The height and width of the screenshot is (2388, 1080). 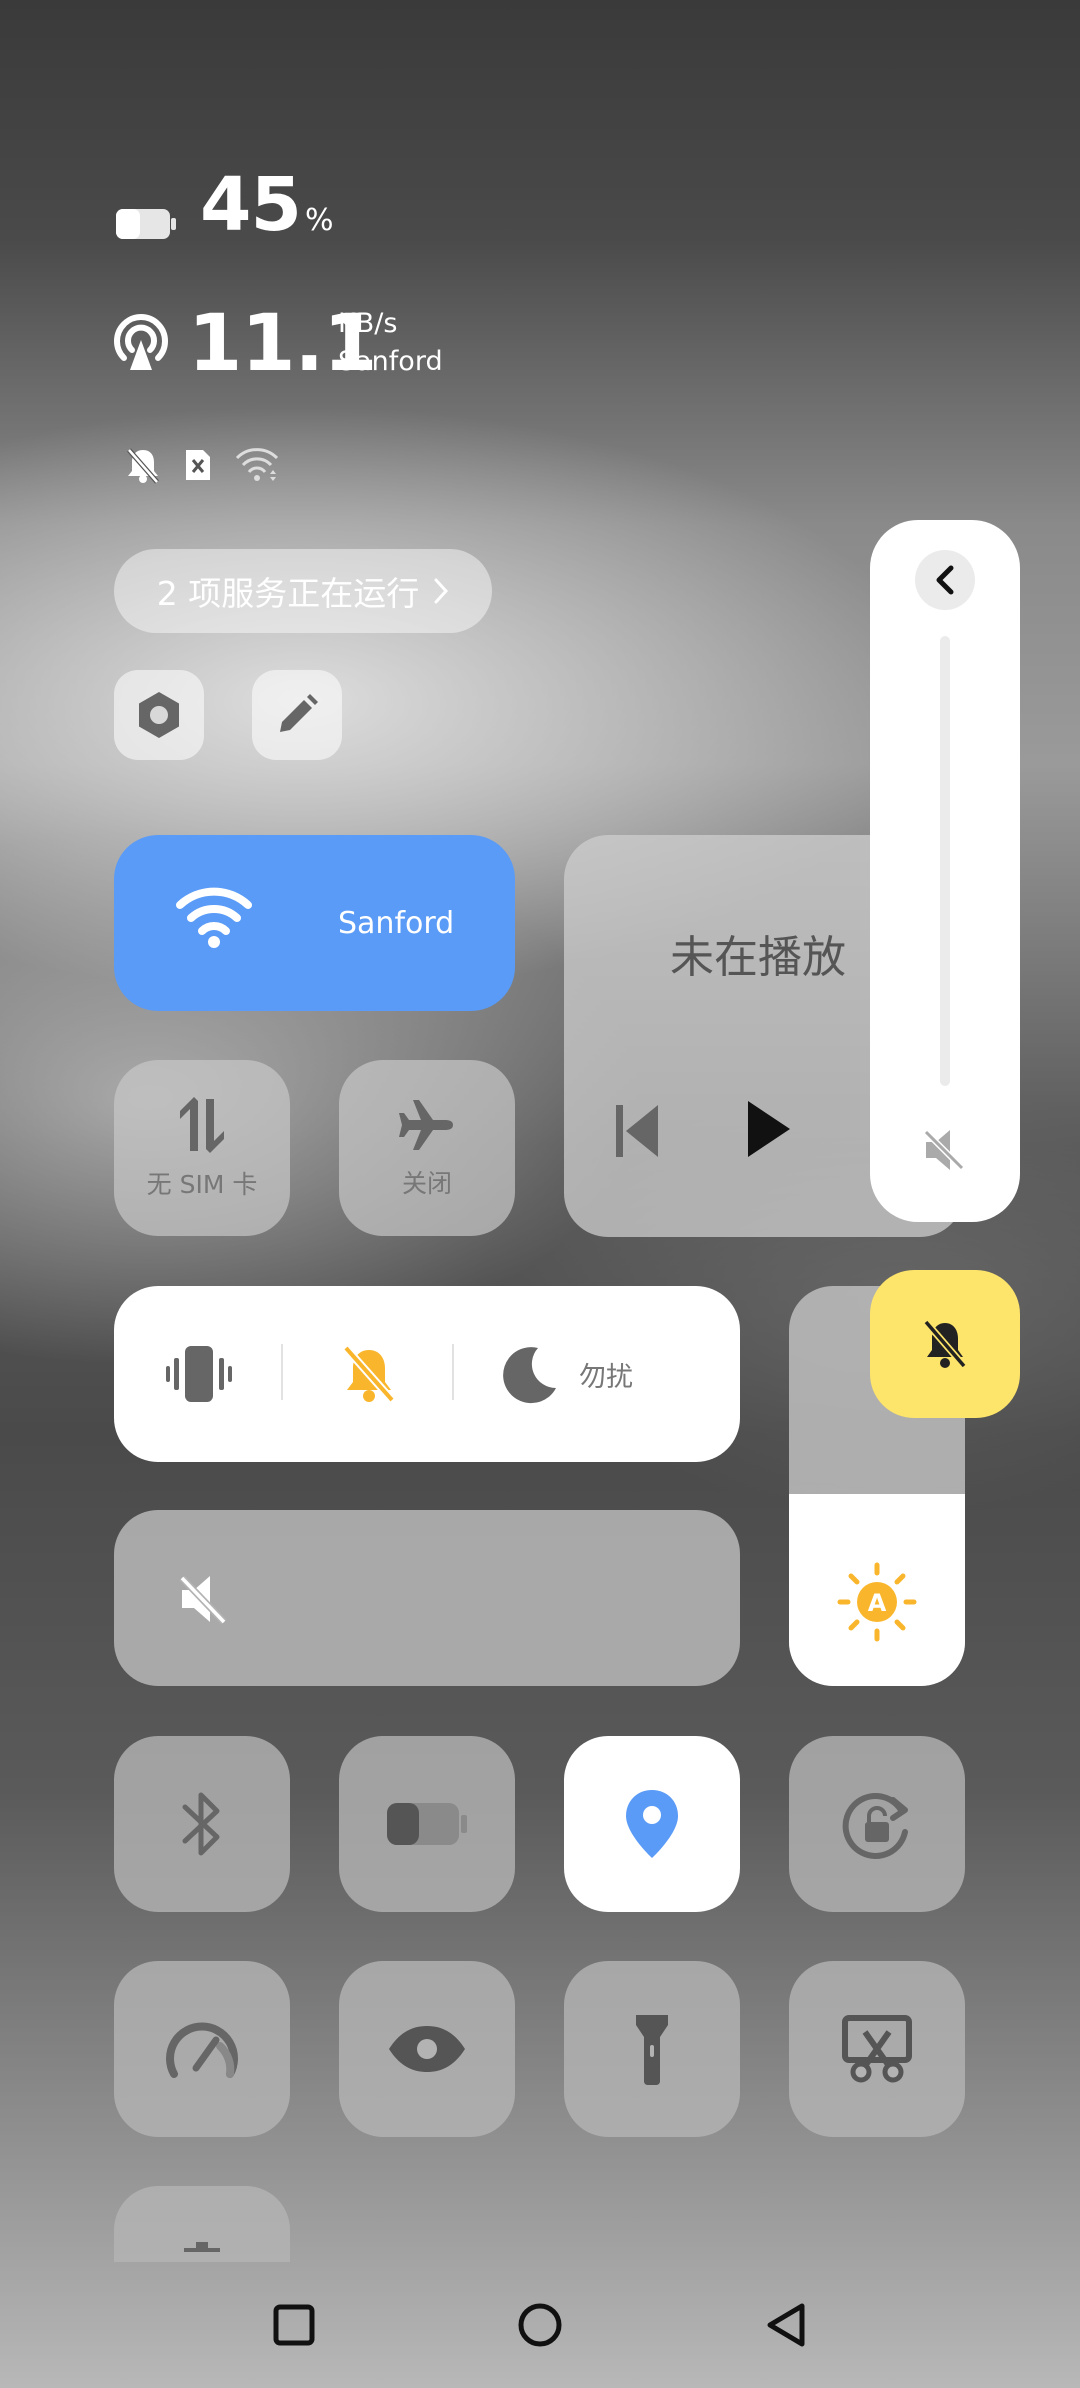 I want to click on toolbox-icon, so click(x=202, y=2247).